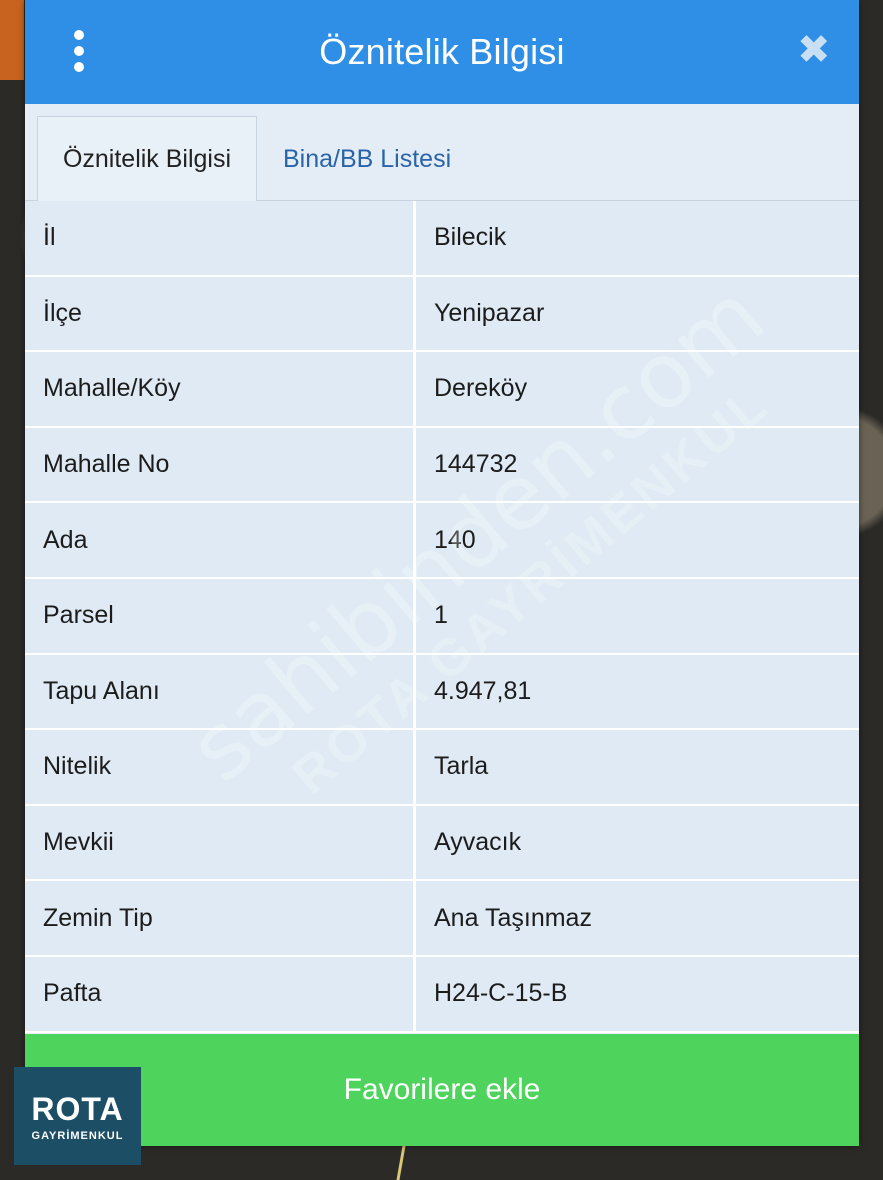  Describe the element at coordinates (220, 238) in the screenshot. I see `row-key: İl` at that location.